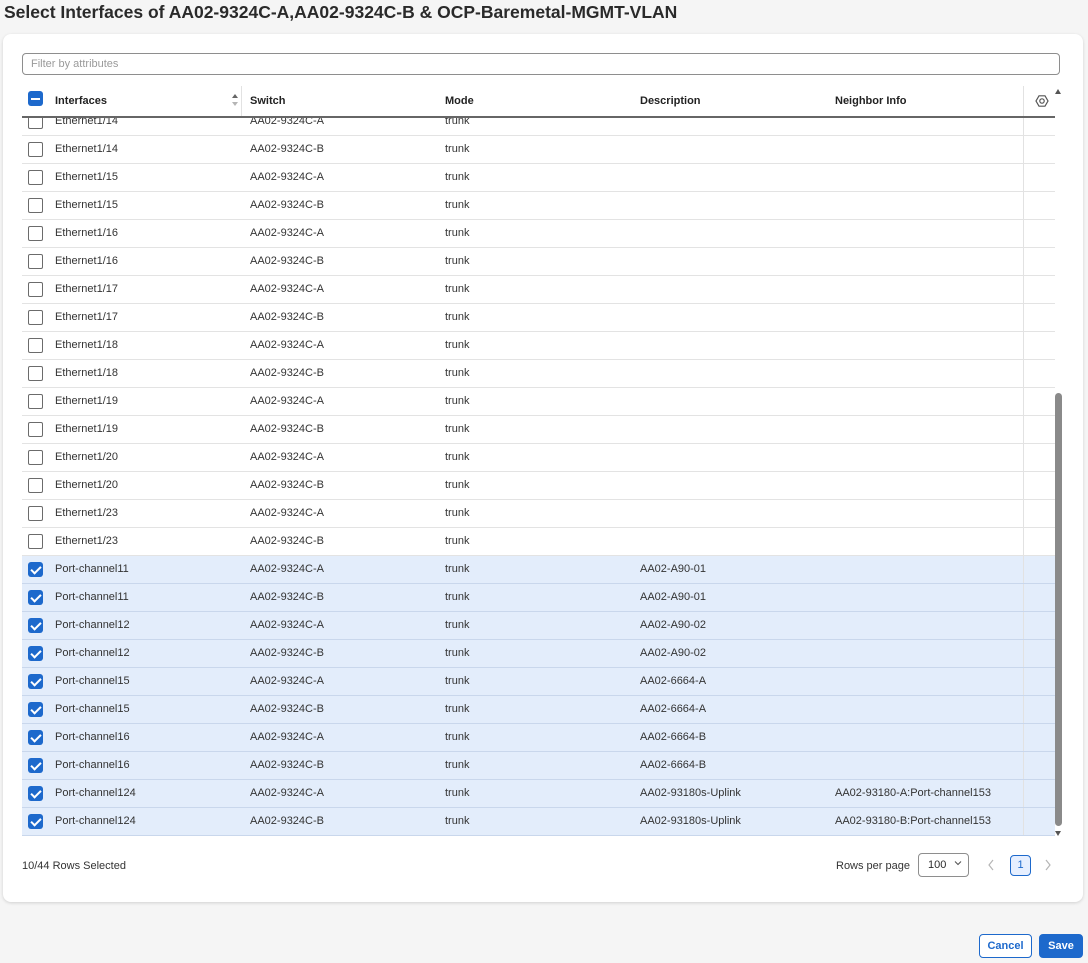  Describe the element at coordinates (1061, 946) in the screenshot. I see `save-button: Save` at that location.